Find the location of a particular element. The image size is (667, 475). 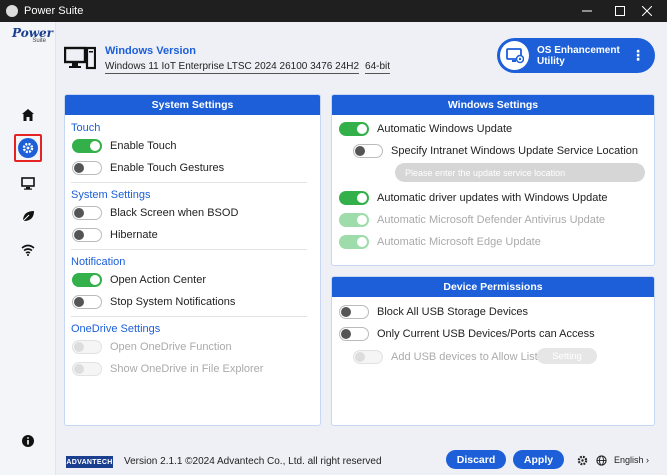

add-usb-label: Add USB devices to Allow List is located at coordinates (464, 357).